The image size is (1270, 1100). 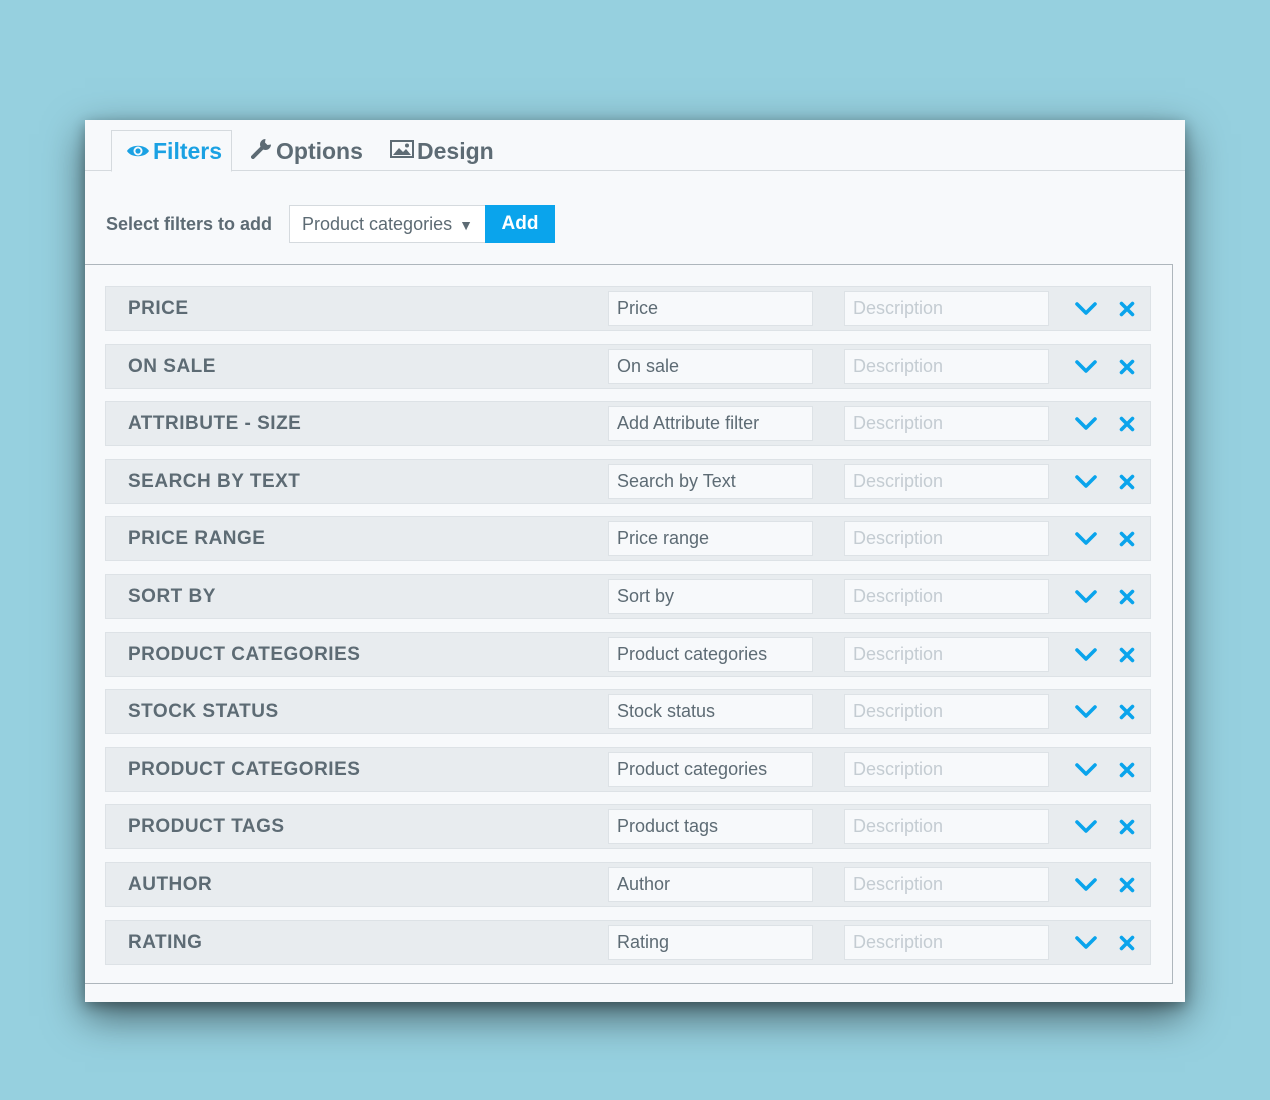 I want to click on filter-title: ON SALE, so click(x=172, y=366).